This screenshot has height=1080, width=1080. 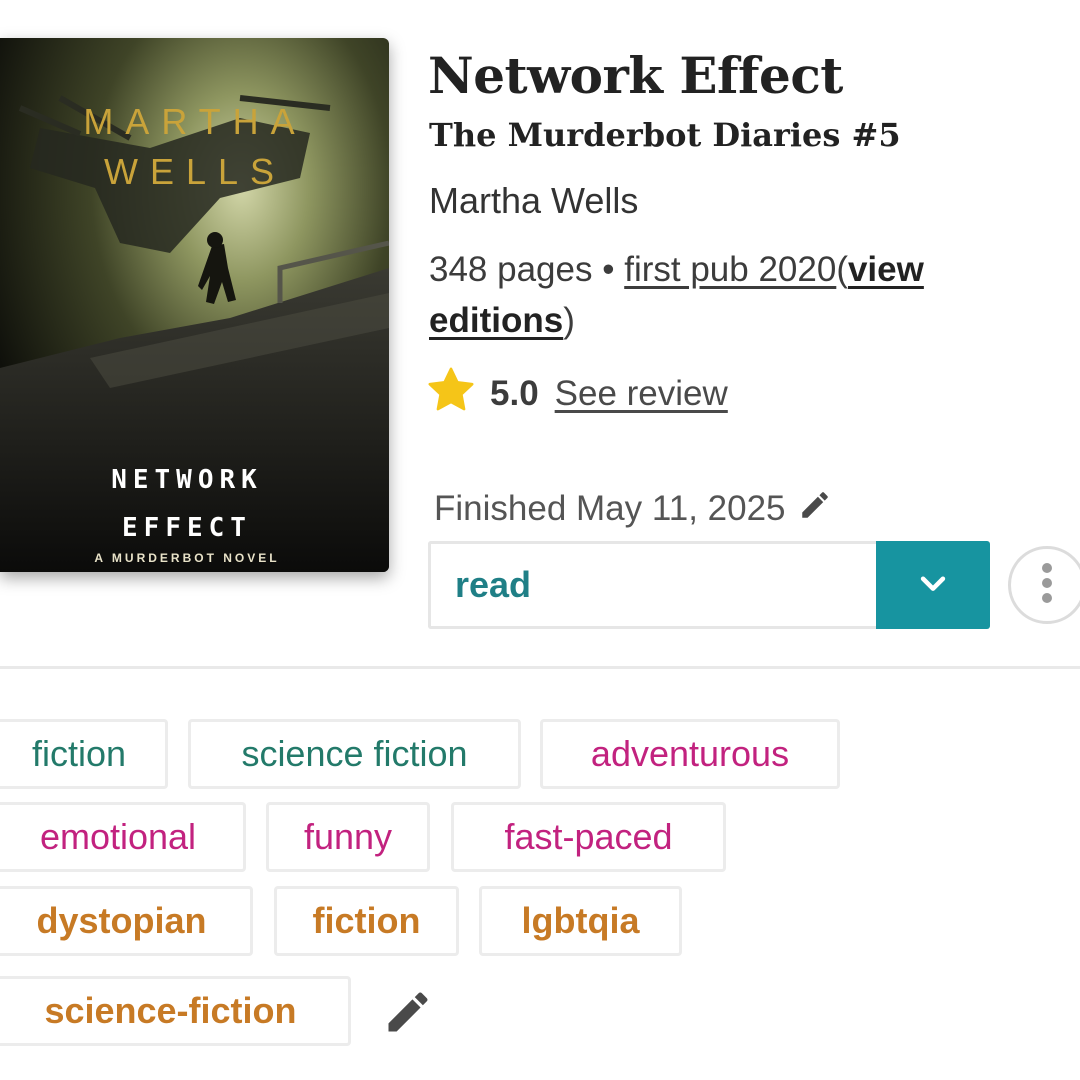 What do you see at coordinates (842, 269) in the screenshot?
I see `paren-open: (` at bounding box center [842, 269].